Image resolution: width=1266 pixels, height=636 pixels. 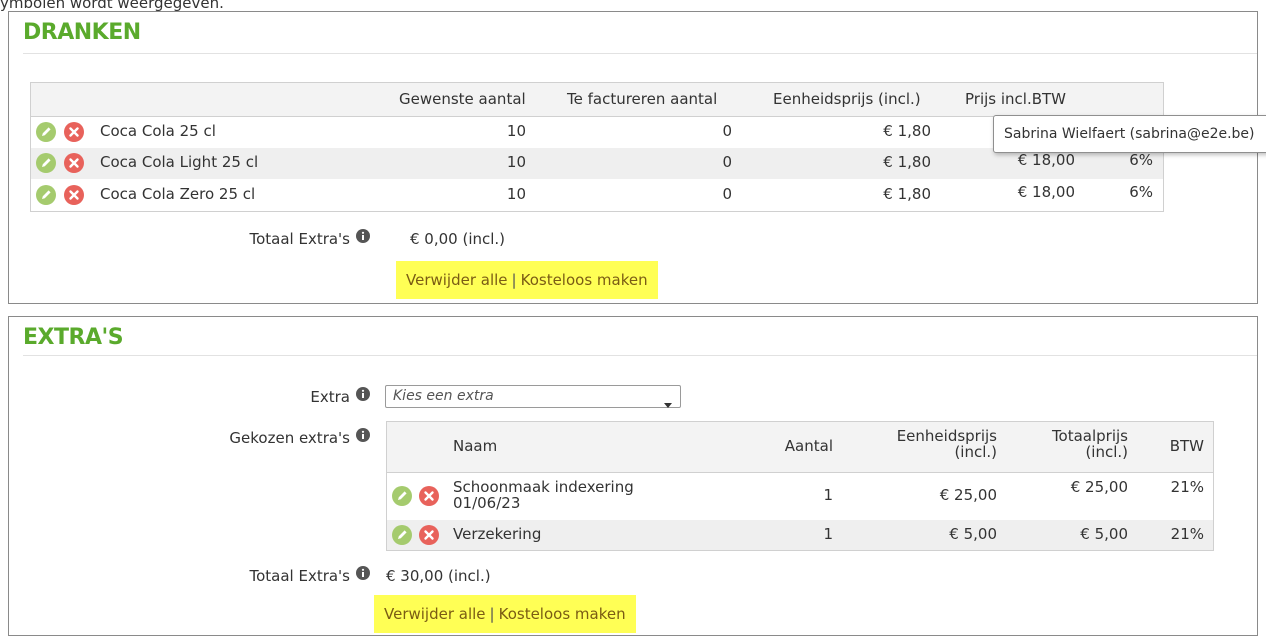 What do you see at coordinates (443, 396) in the screenshot?
I see `extra-select-value: Kies een extra` at bounding box center [443, 396].